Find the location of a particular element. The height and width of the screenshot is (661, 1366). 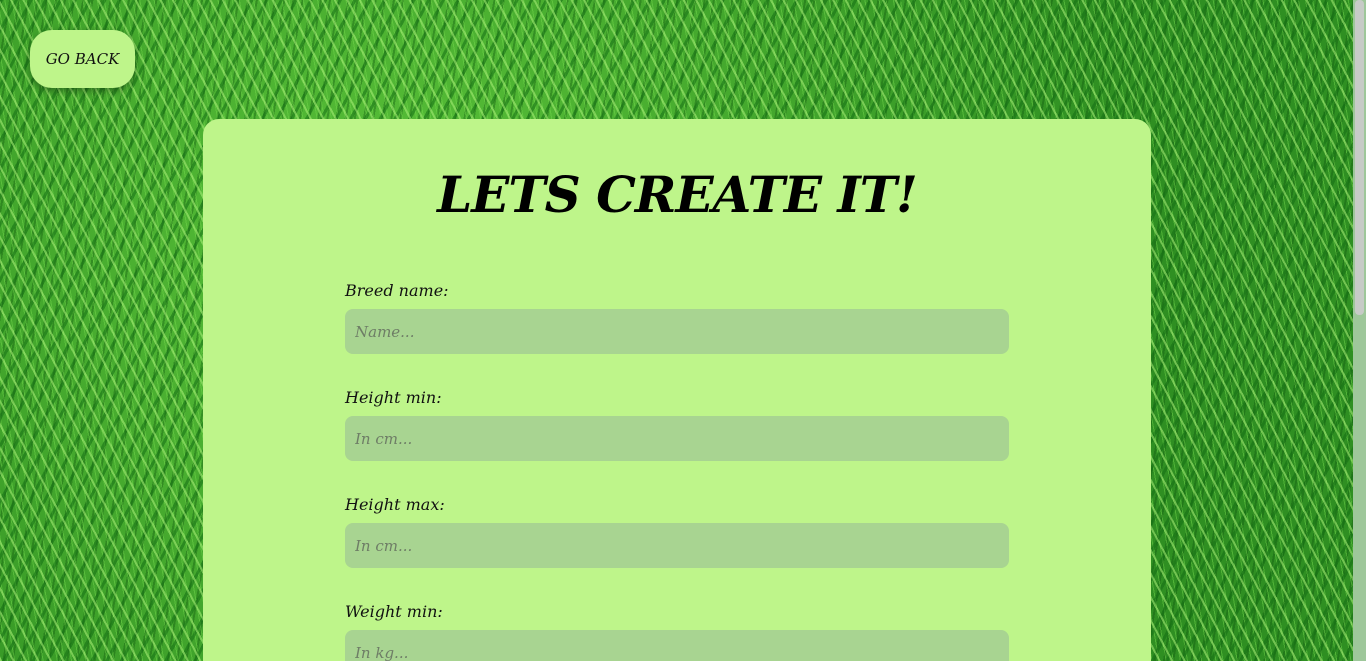

height-max-input is located at coordinates (677, 545).